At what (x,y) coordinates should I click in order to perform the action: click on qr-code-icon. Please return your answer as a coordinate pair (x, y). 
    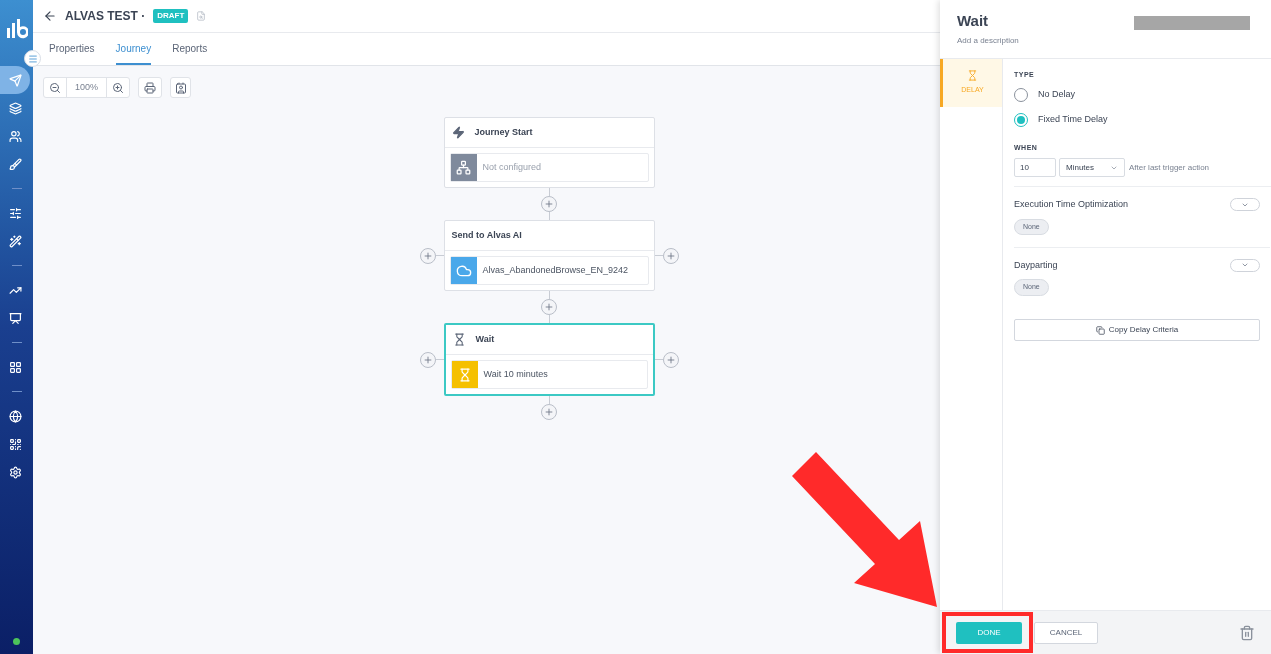
    Looking at the image, I should click on (15, 444).